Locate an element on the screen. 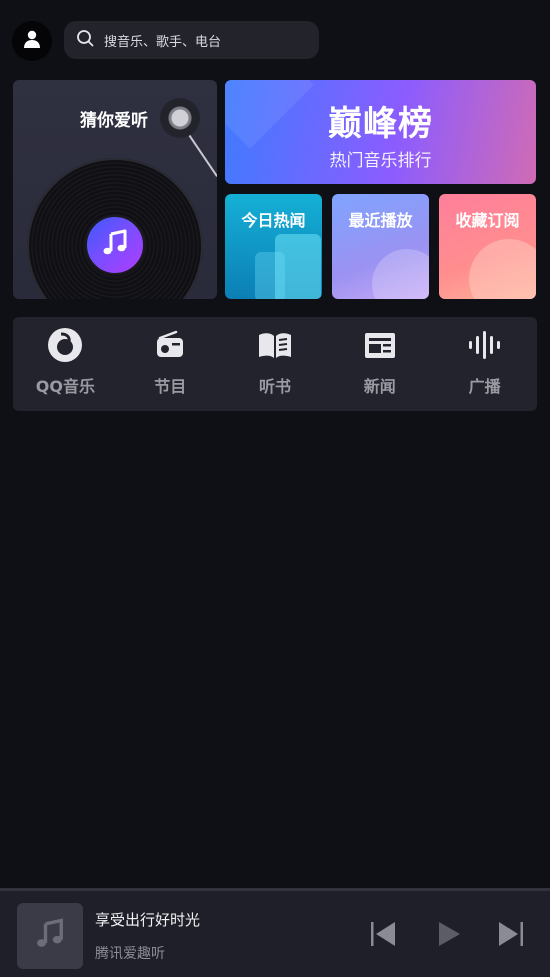  nav-item-broadcast: 广播 is located at coordinates (484, 364).